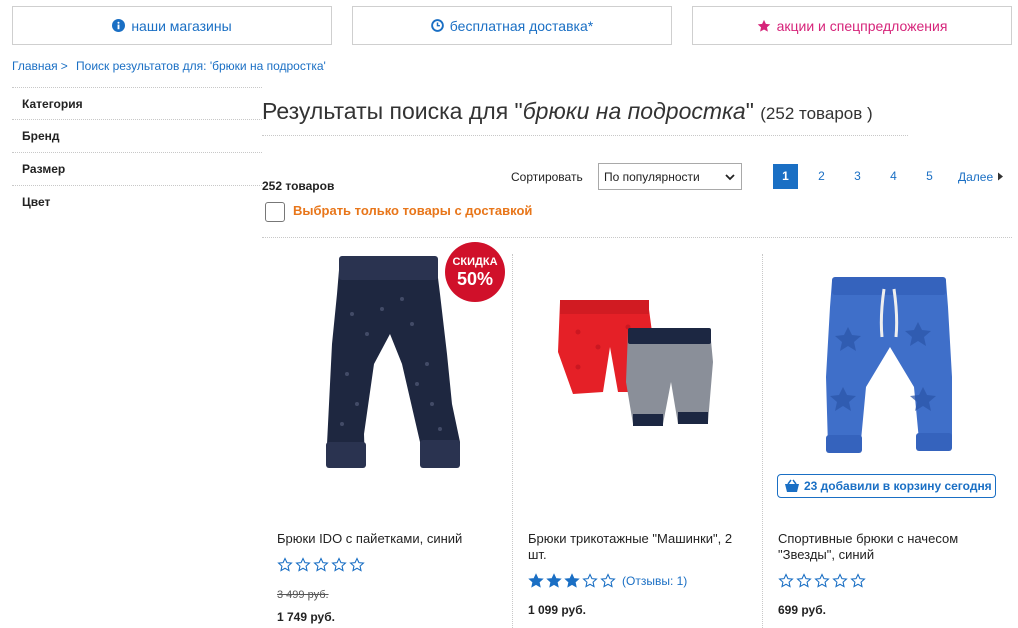 This screenshot has width=1018, height=628. I want to click on search-query: брюки на подростка, so click(634, 111).